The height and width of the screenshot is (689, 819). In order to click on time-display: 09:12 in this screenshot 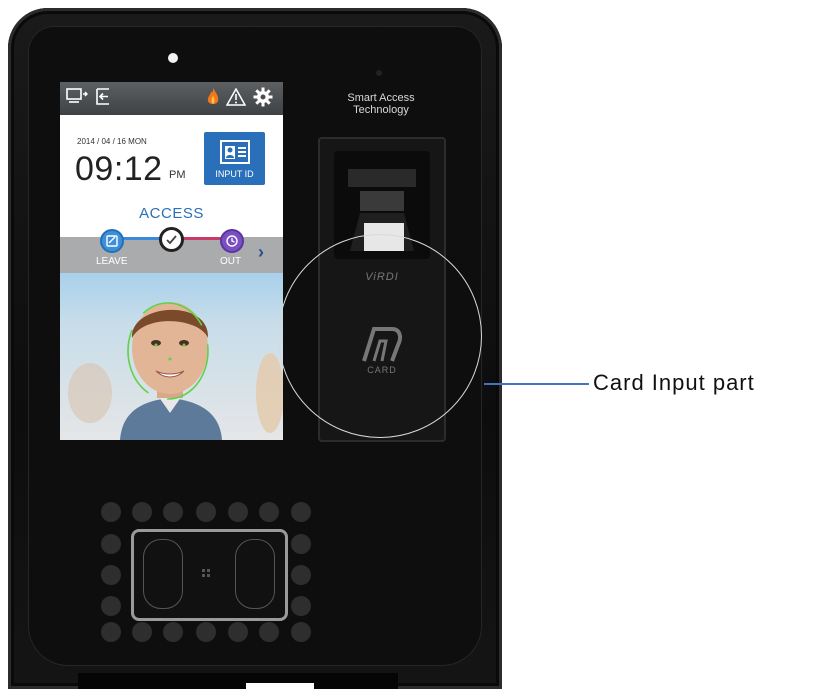, I will do `click(119, 169)`.